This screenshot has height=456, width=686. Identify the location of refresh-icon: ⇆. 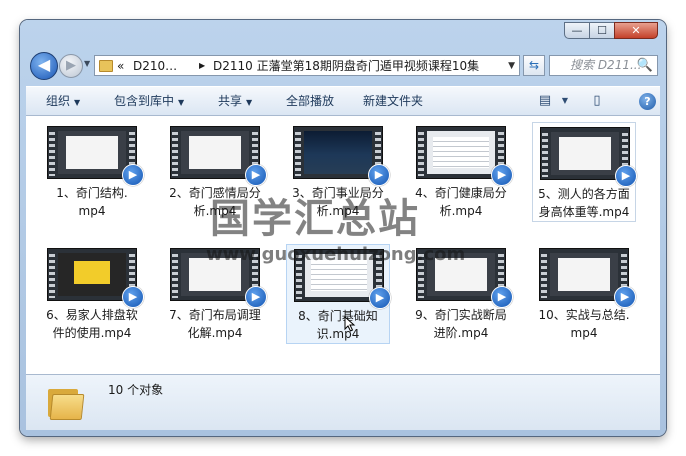
(534, 65).